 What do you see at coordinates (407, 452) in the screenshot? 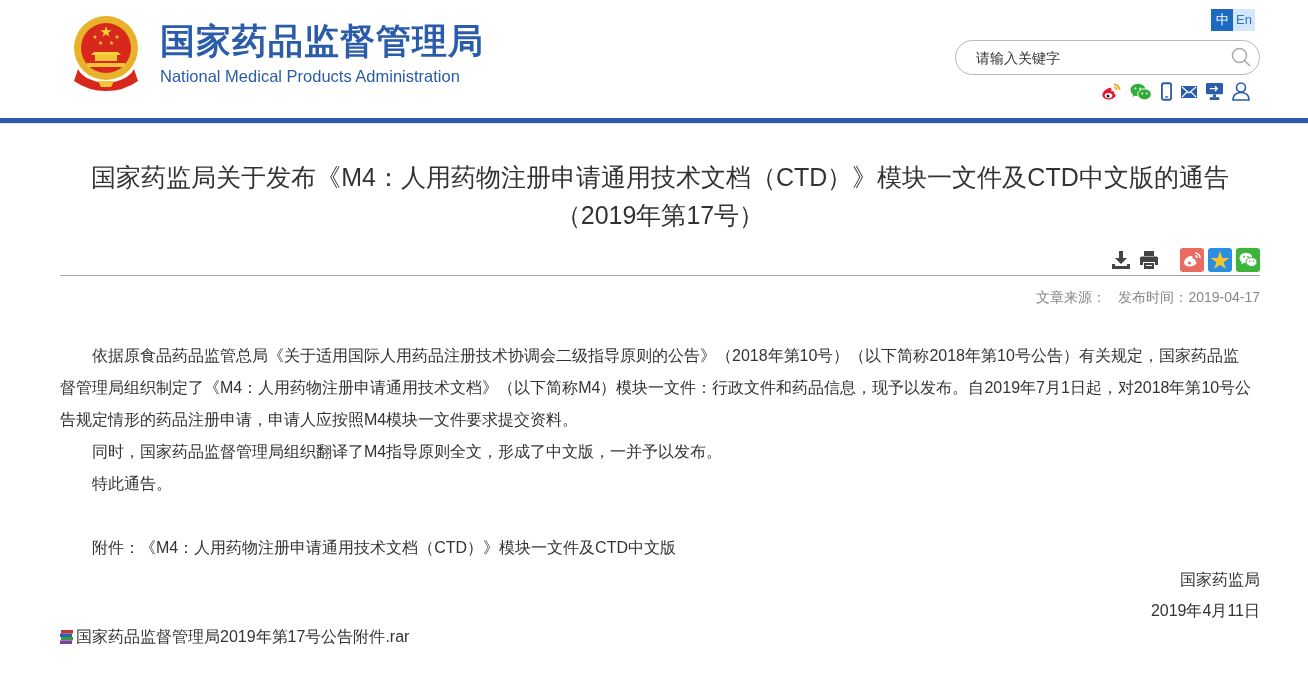
I see `paragraph: 同时，国家药品监督管理局组织翻译了M4指导原则全文，形成了中文版，一并予以发布。` at bounding box center [407, 452].